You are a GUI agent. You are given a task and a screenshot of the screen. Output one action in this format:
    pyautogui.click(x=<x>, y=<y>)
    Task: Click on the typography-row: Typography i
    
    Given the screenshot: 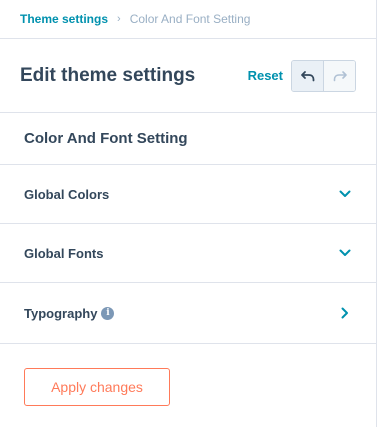 What is the action you would take?
    pyautogui.click(x=188, y=313)
    